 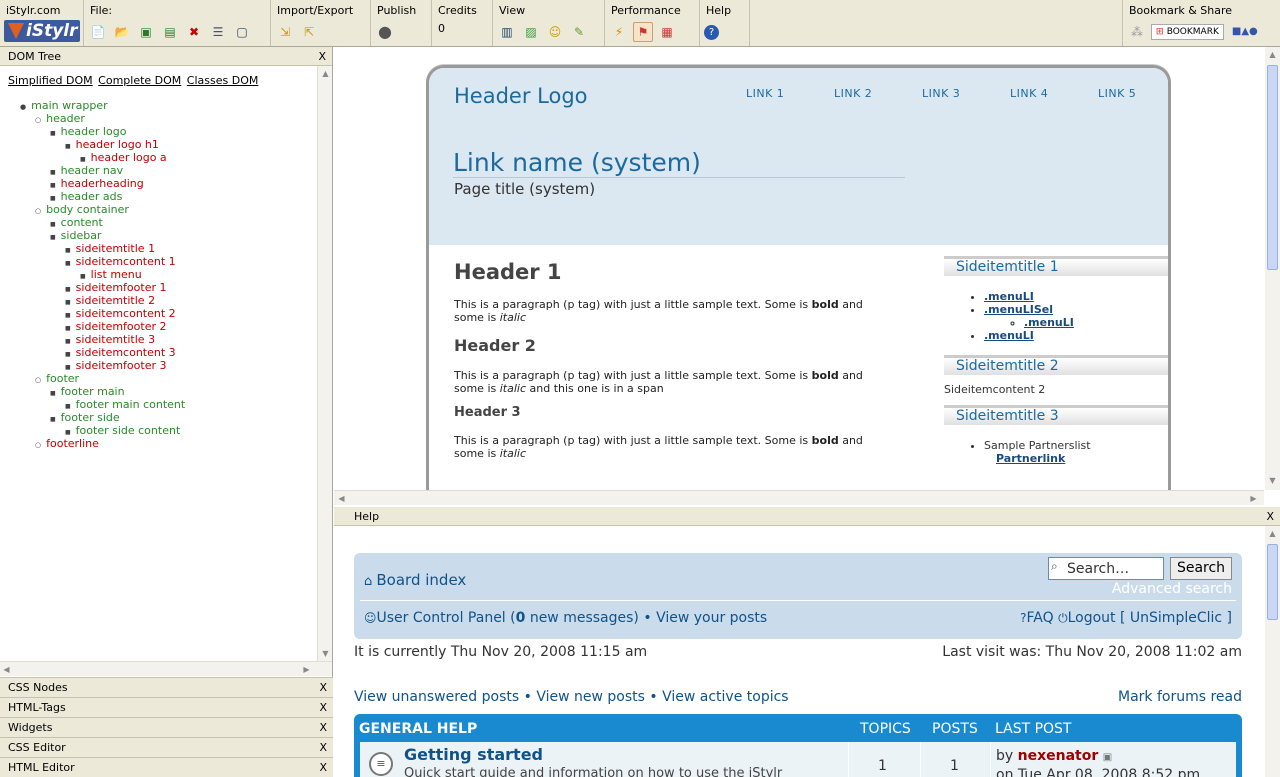 What do you see at coordinates (146, 32) in the screenshot?
I see `save-icon: ▣` at bounding box center [146, 32].